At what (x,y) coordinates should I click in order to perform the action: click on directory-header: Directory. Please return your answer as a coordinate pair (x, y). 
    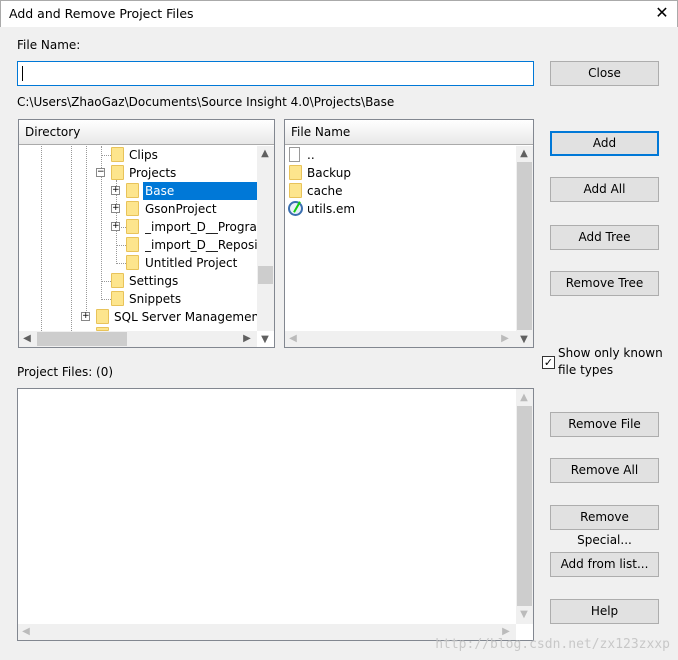
    Looking at the image, I should click on (146, 132).